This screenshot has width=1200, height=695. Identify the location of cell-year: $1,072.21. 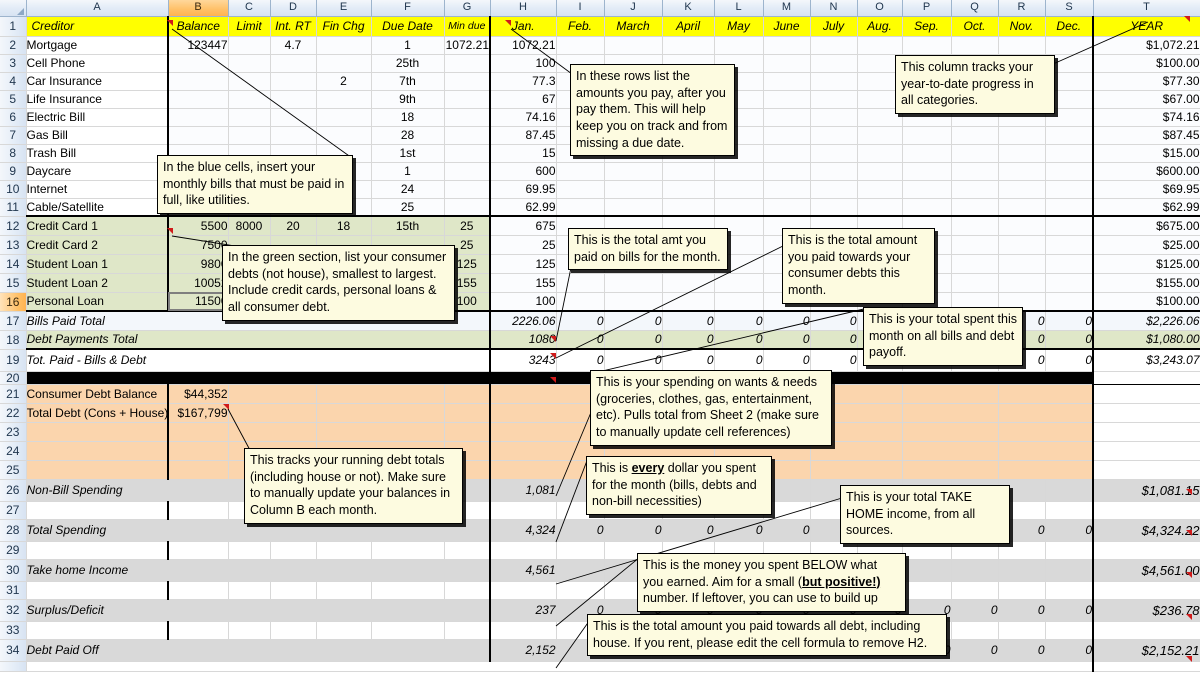
(1146, 45).